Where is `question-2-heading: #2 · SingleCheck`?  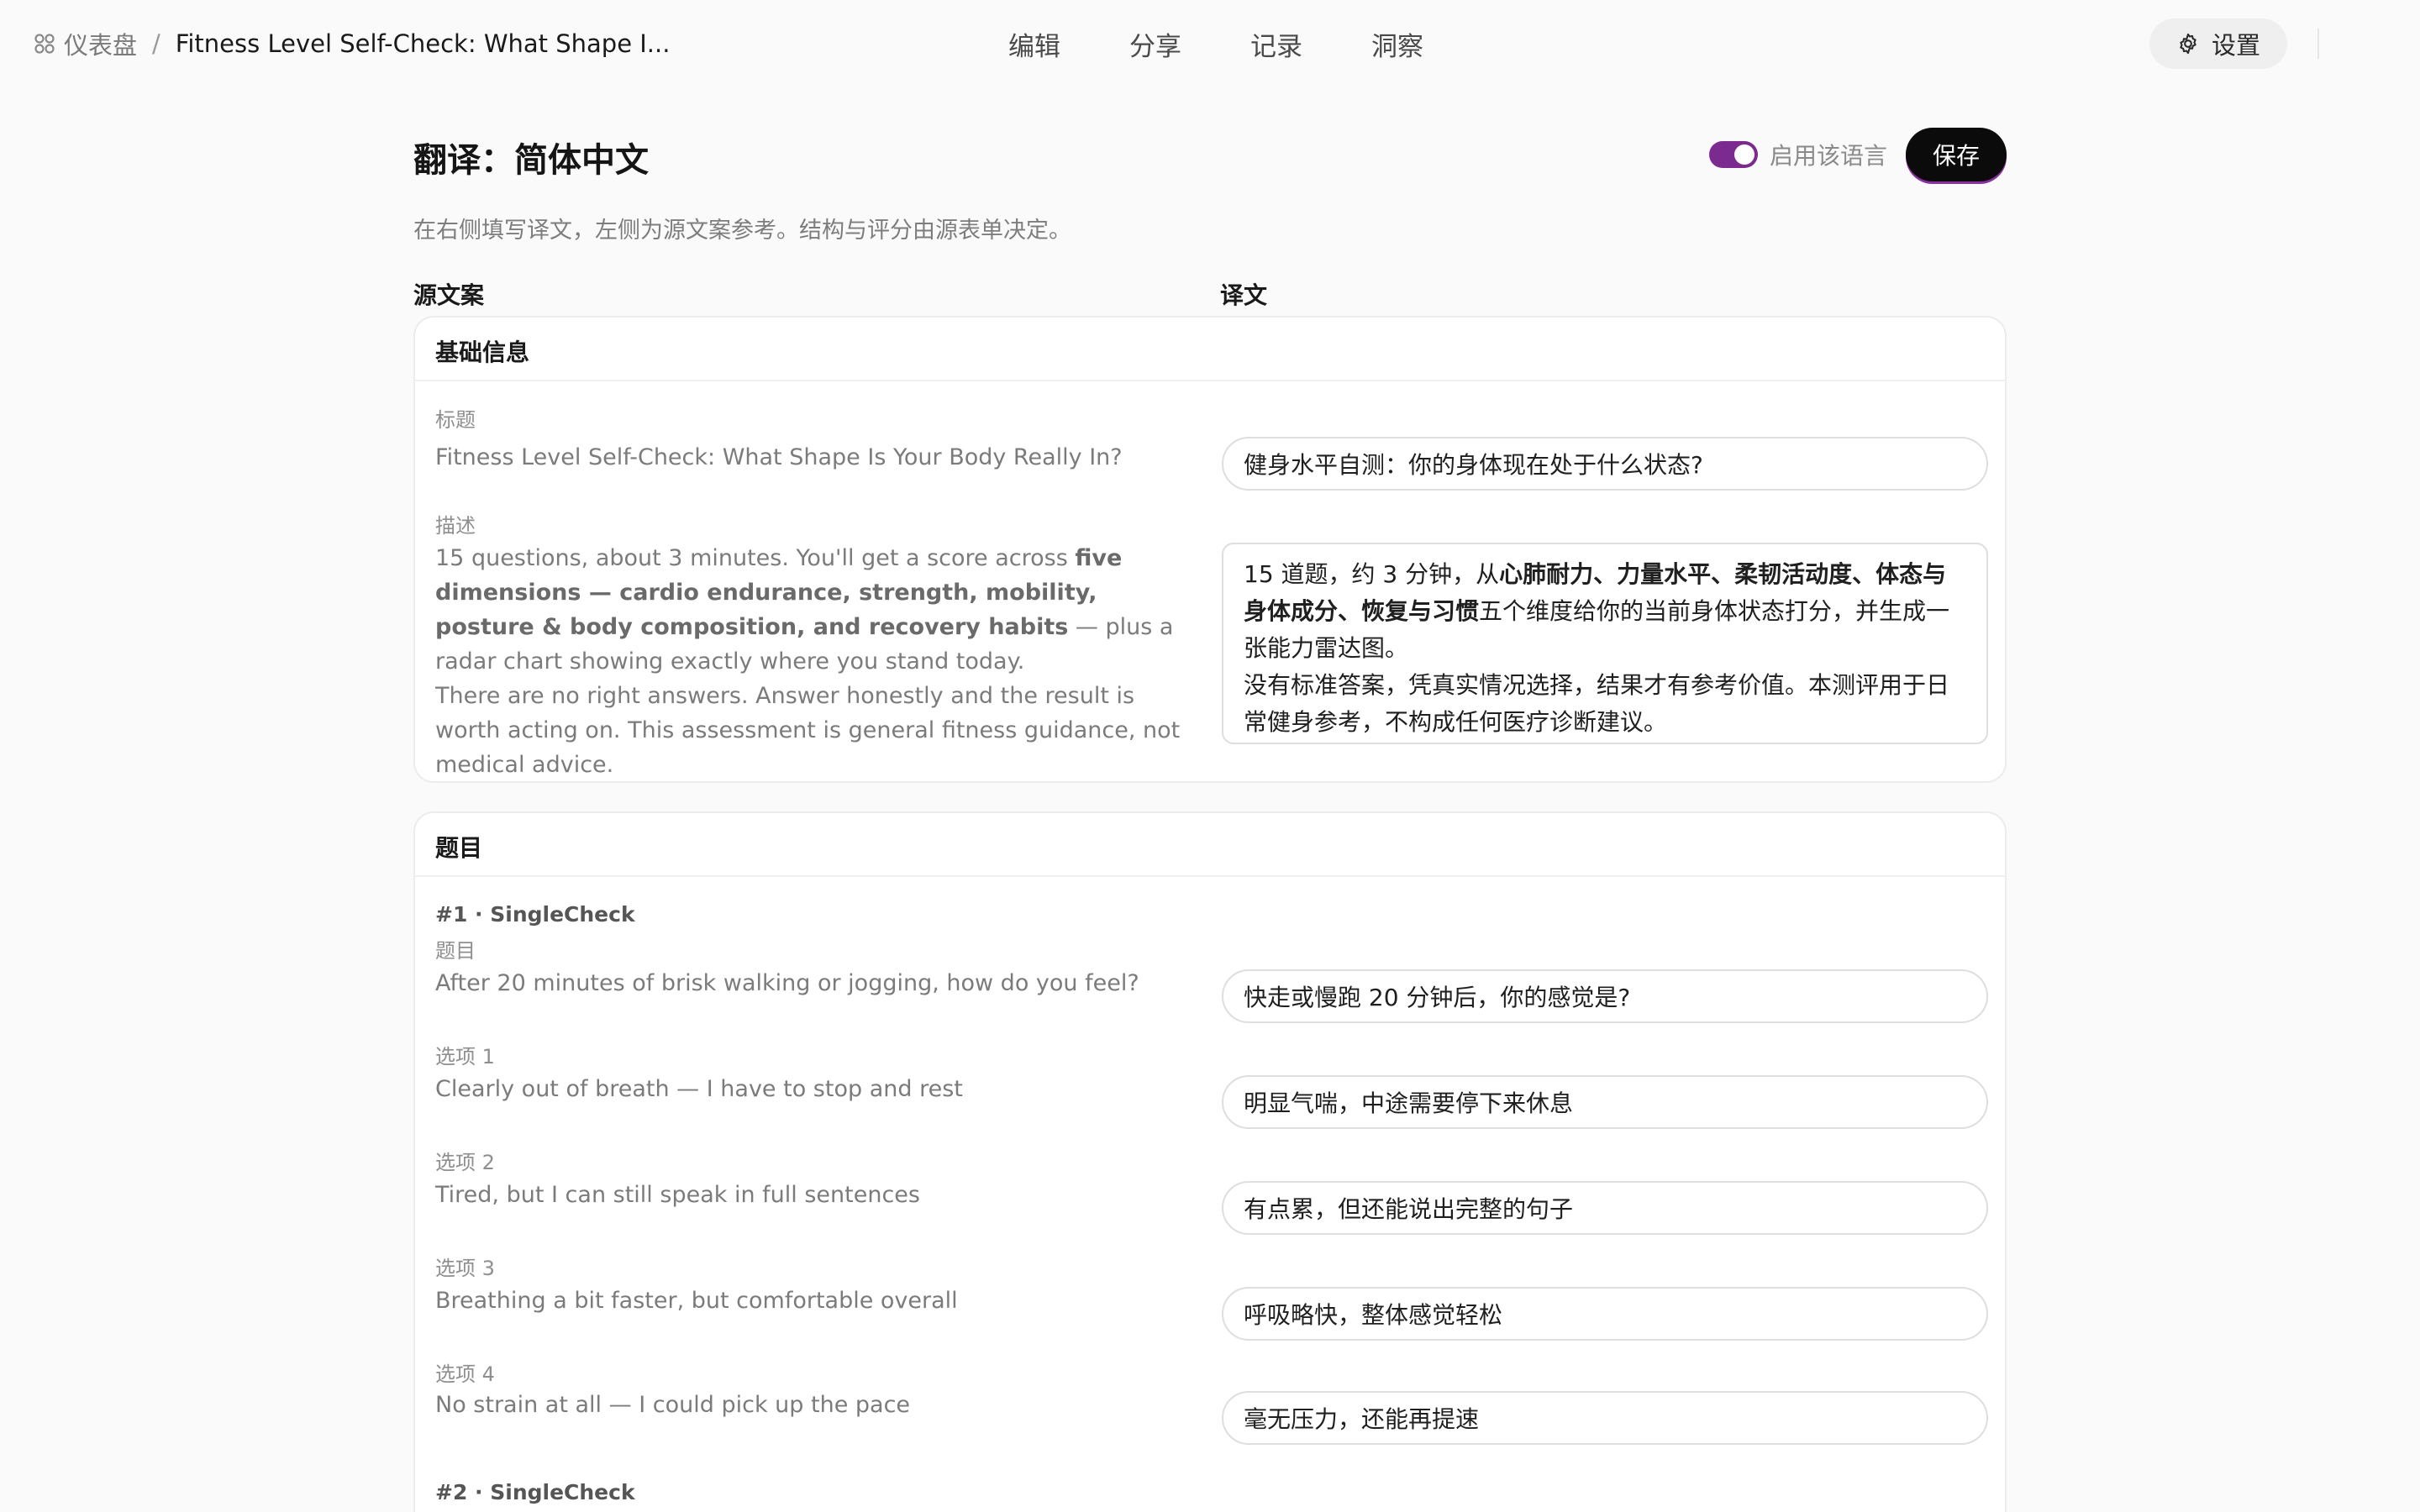 question-2-heading: #2 · SingleCheck is located at coordinates (535, 1492).